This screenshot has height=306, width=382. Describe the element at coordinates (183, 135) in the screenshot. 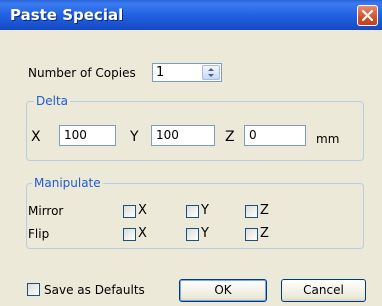

I see `delta-y-input: 100` at that location.